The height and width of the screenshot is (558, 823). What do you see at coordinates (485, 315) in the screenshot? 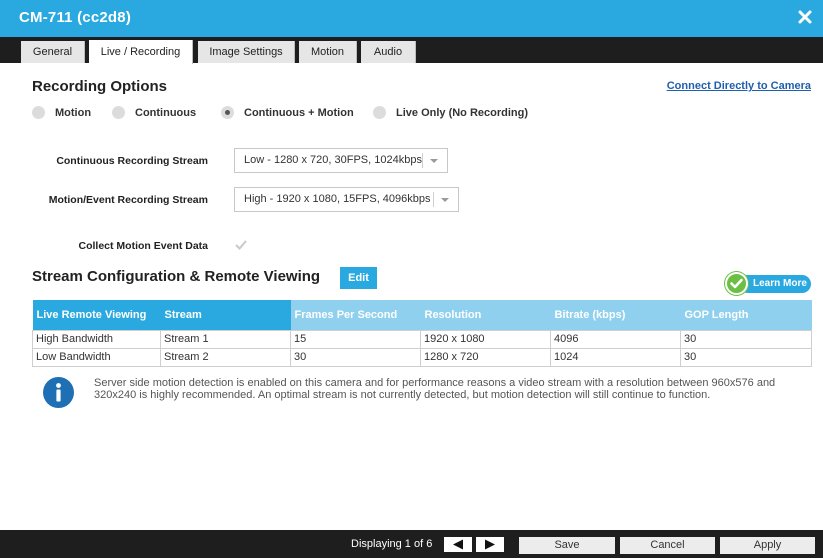
I see `column-header: Resolution` at bounding box center [485, 315].